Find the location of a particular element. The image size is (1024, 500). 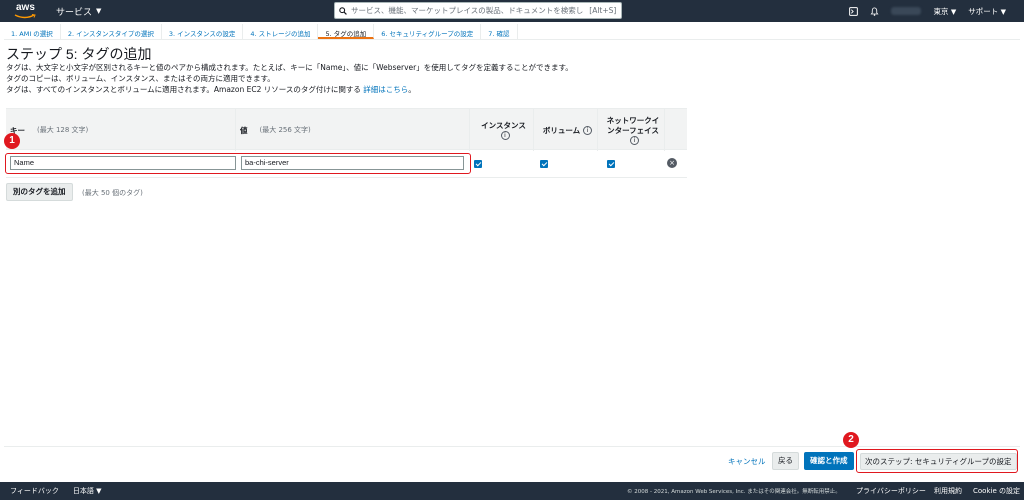

description-period: 。 is located at coordinates (412, 89).